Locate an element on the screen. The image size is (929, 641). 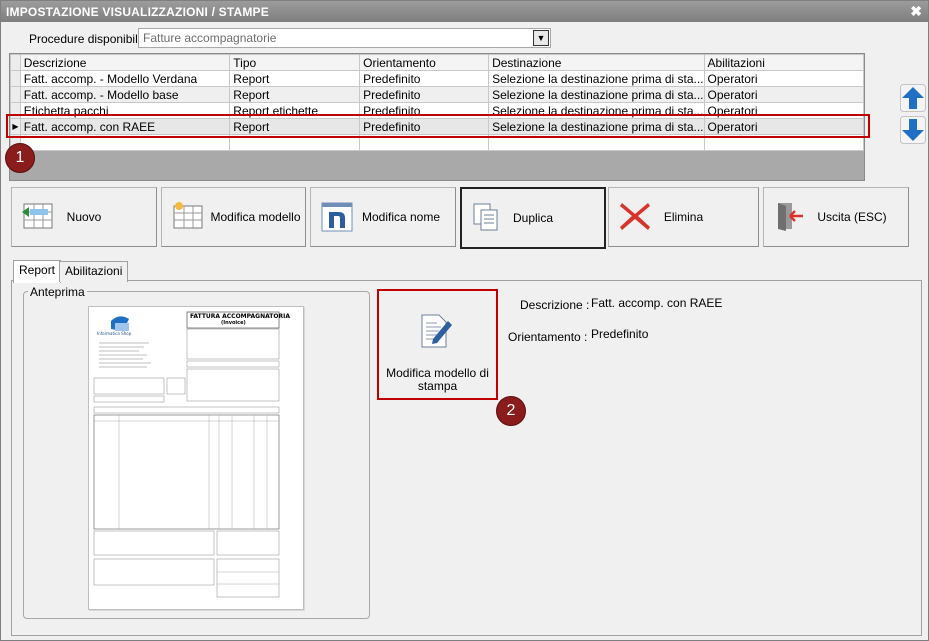
new-button: Nuovo is located at coordinates (84, 217).